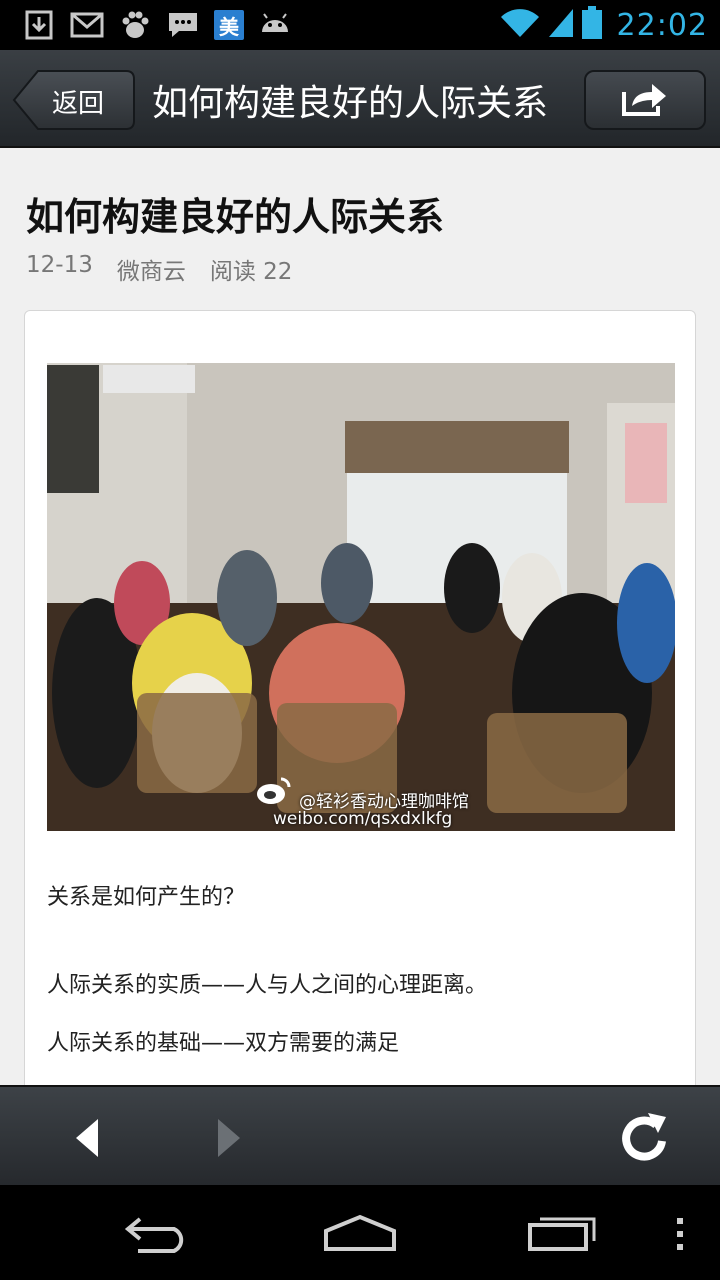  I want to click on article-meta: 12-13 微商云 阅读 22, so click(159, 269).